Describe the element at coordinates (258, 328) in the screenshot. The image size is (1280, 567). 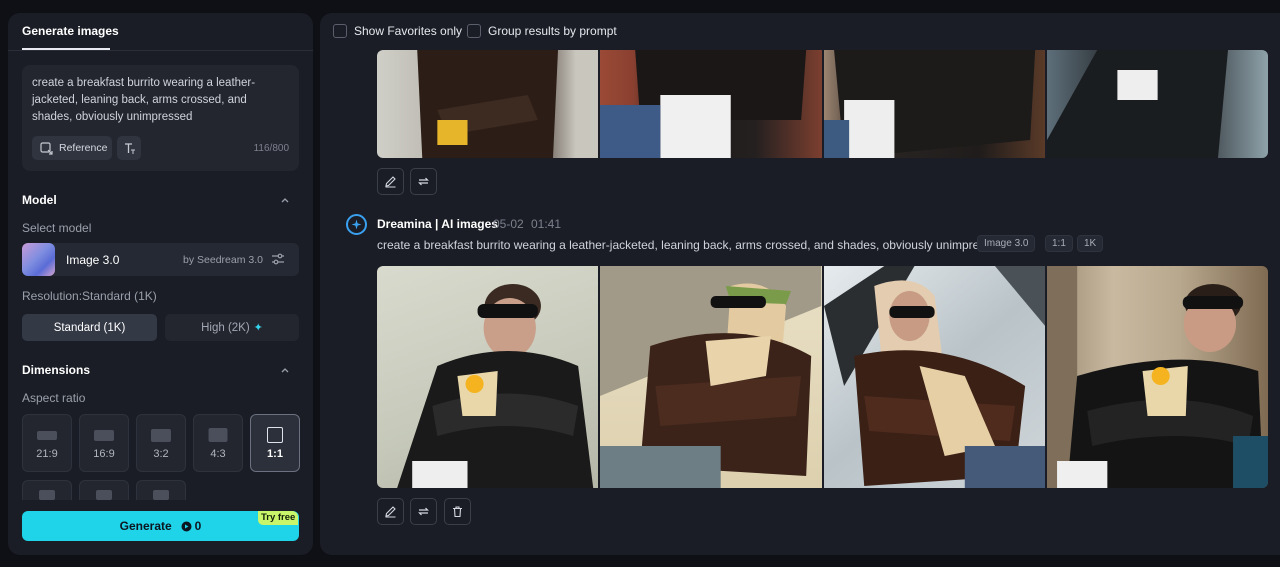
I see `sparkle-icon: ✦` at that location.